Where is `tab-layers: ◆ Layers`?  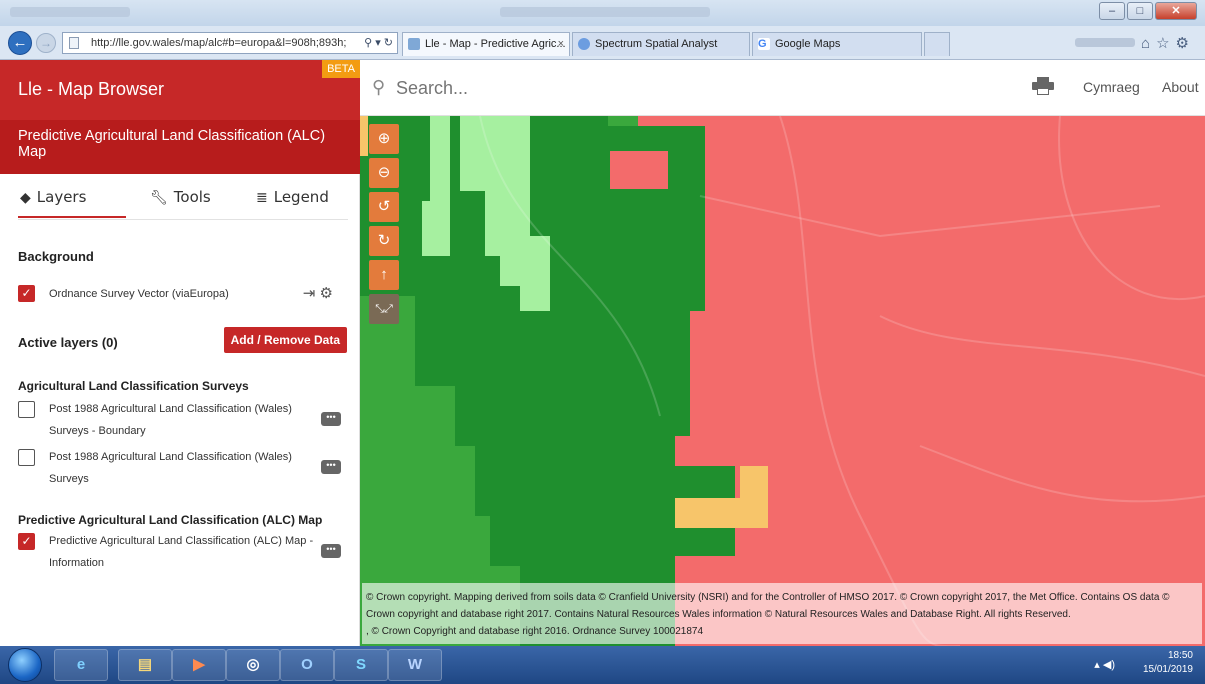 tab-layers: ◆ Layers is located at coordinates (72, 203).